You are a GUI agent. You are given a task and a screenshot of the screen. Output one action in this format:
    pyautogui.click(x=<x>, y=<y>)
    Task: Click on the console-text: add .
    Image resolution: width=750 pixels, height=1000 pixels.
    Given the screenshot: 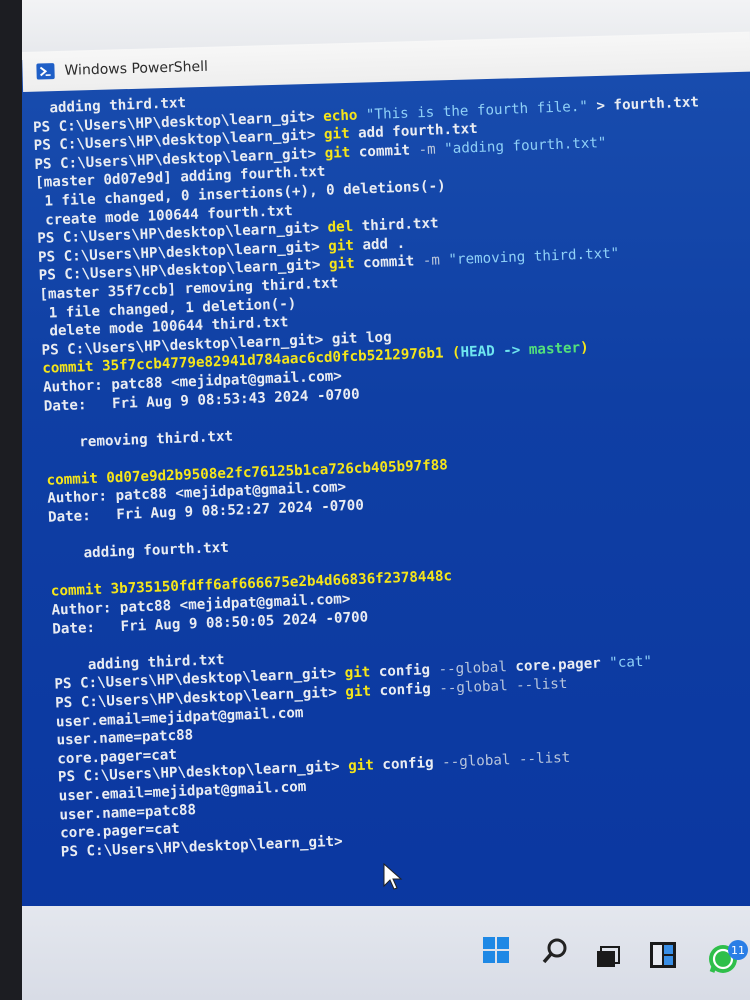 What is the action you would take?
    pyautogui.click(x=379, y=244)
    